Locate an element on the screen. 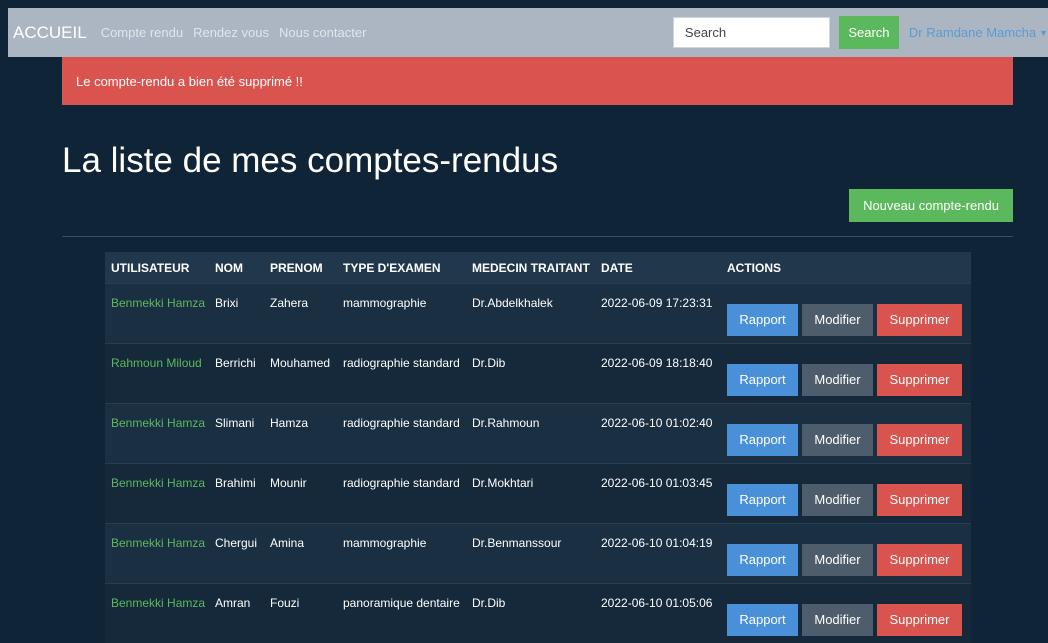  cell-medecin: Dr.Benmanssour is located at coordinates (530, 554).